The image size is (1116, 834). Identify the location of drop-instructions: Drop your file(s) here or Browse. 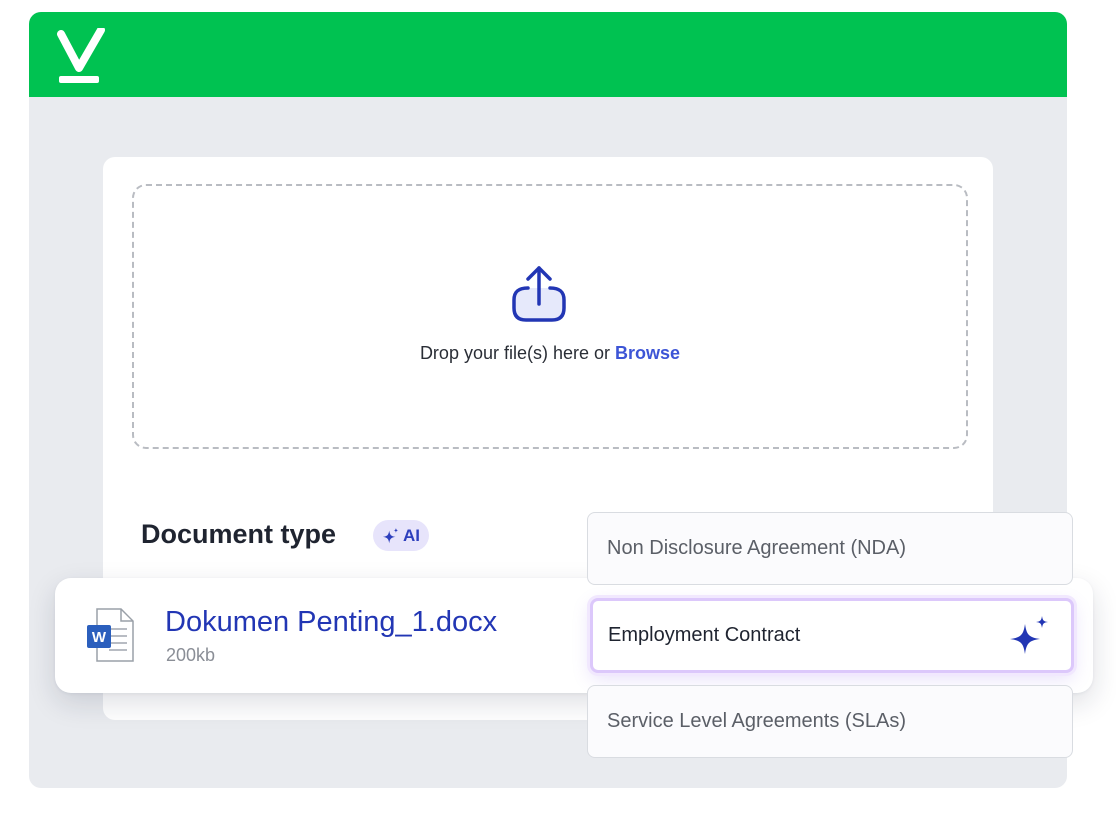
(550, 353).